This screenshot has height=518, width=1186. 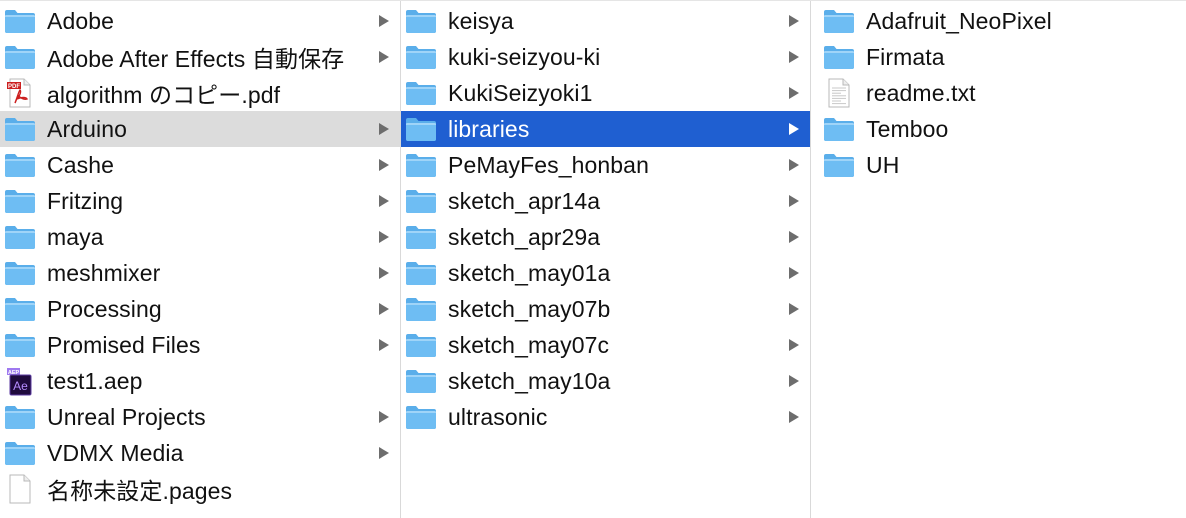 What do you see at coordinates (529, 308) in the screenshot?
I see `item-label: sketch_may07b` at bounding box center [529, 308].